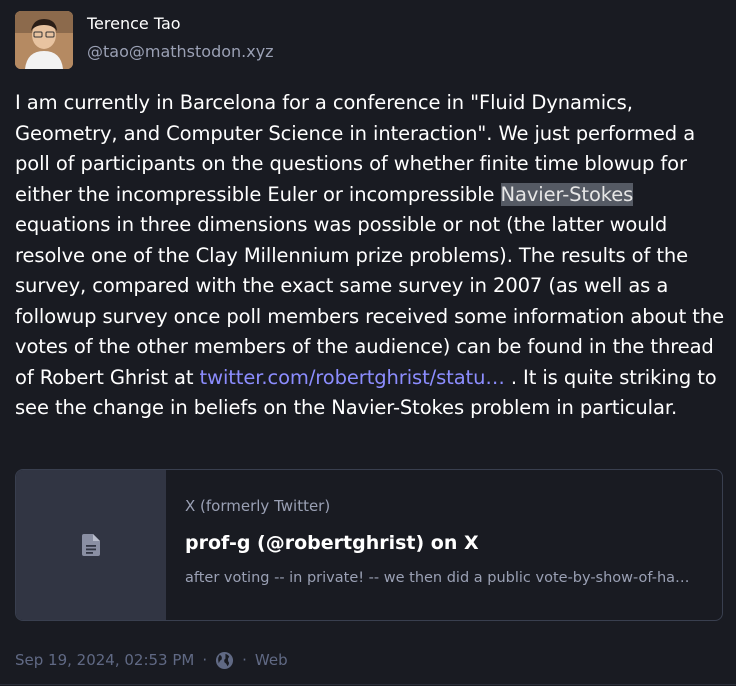  I want to click on divider, so click(368, 684).